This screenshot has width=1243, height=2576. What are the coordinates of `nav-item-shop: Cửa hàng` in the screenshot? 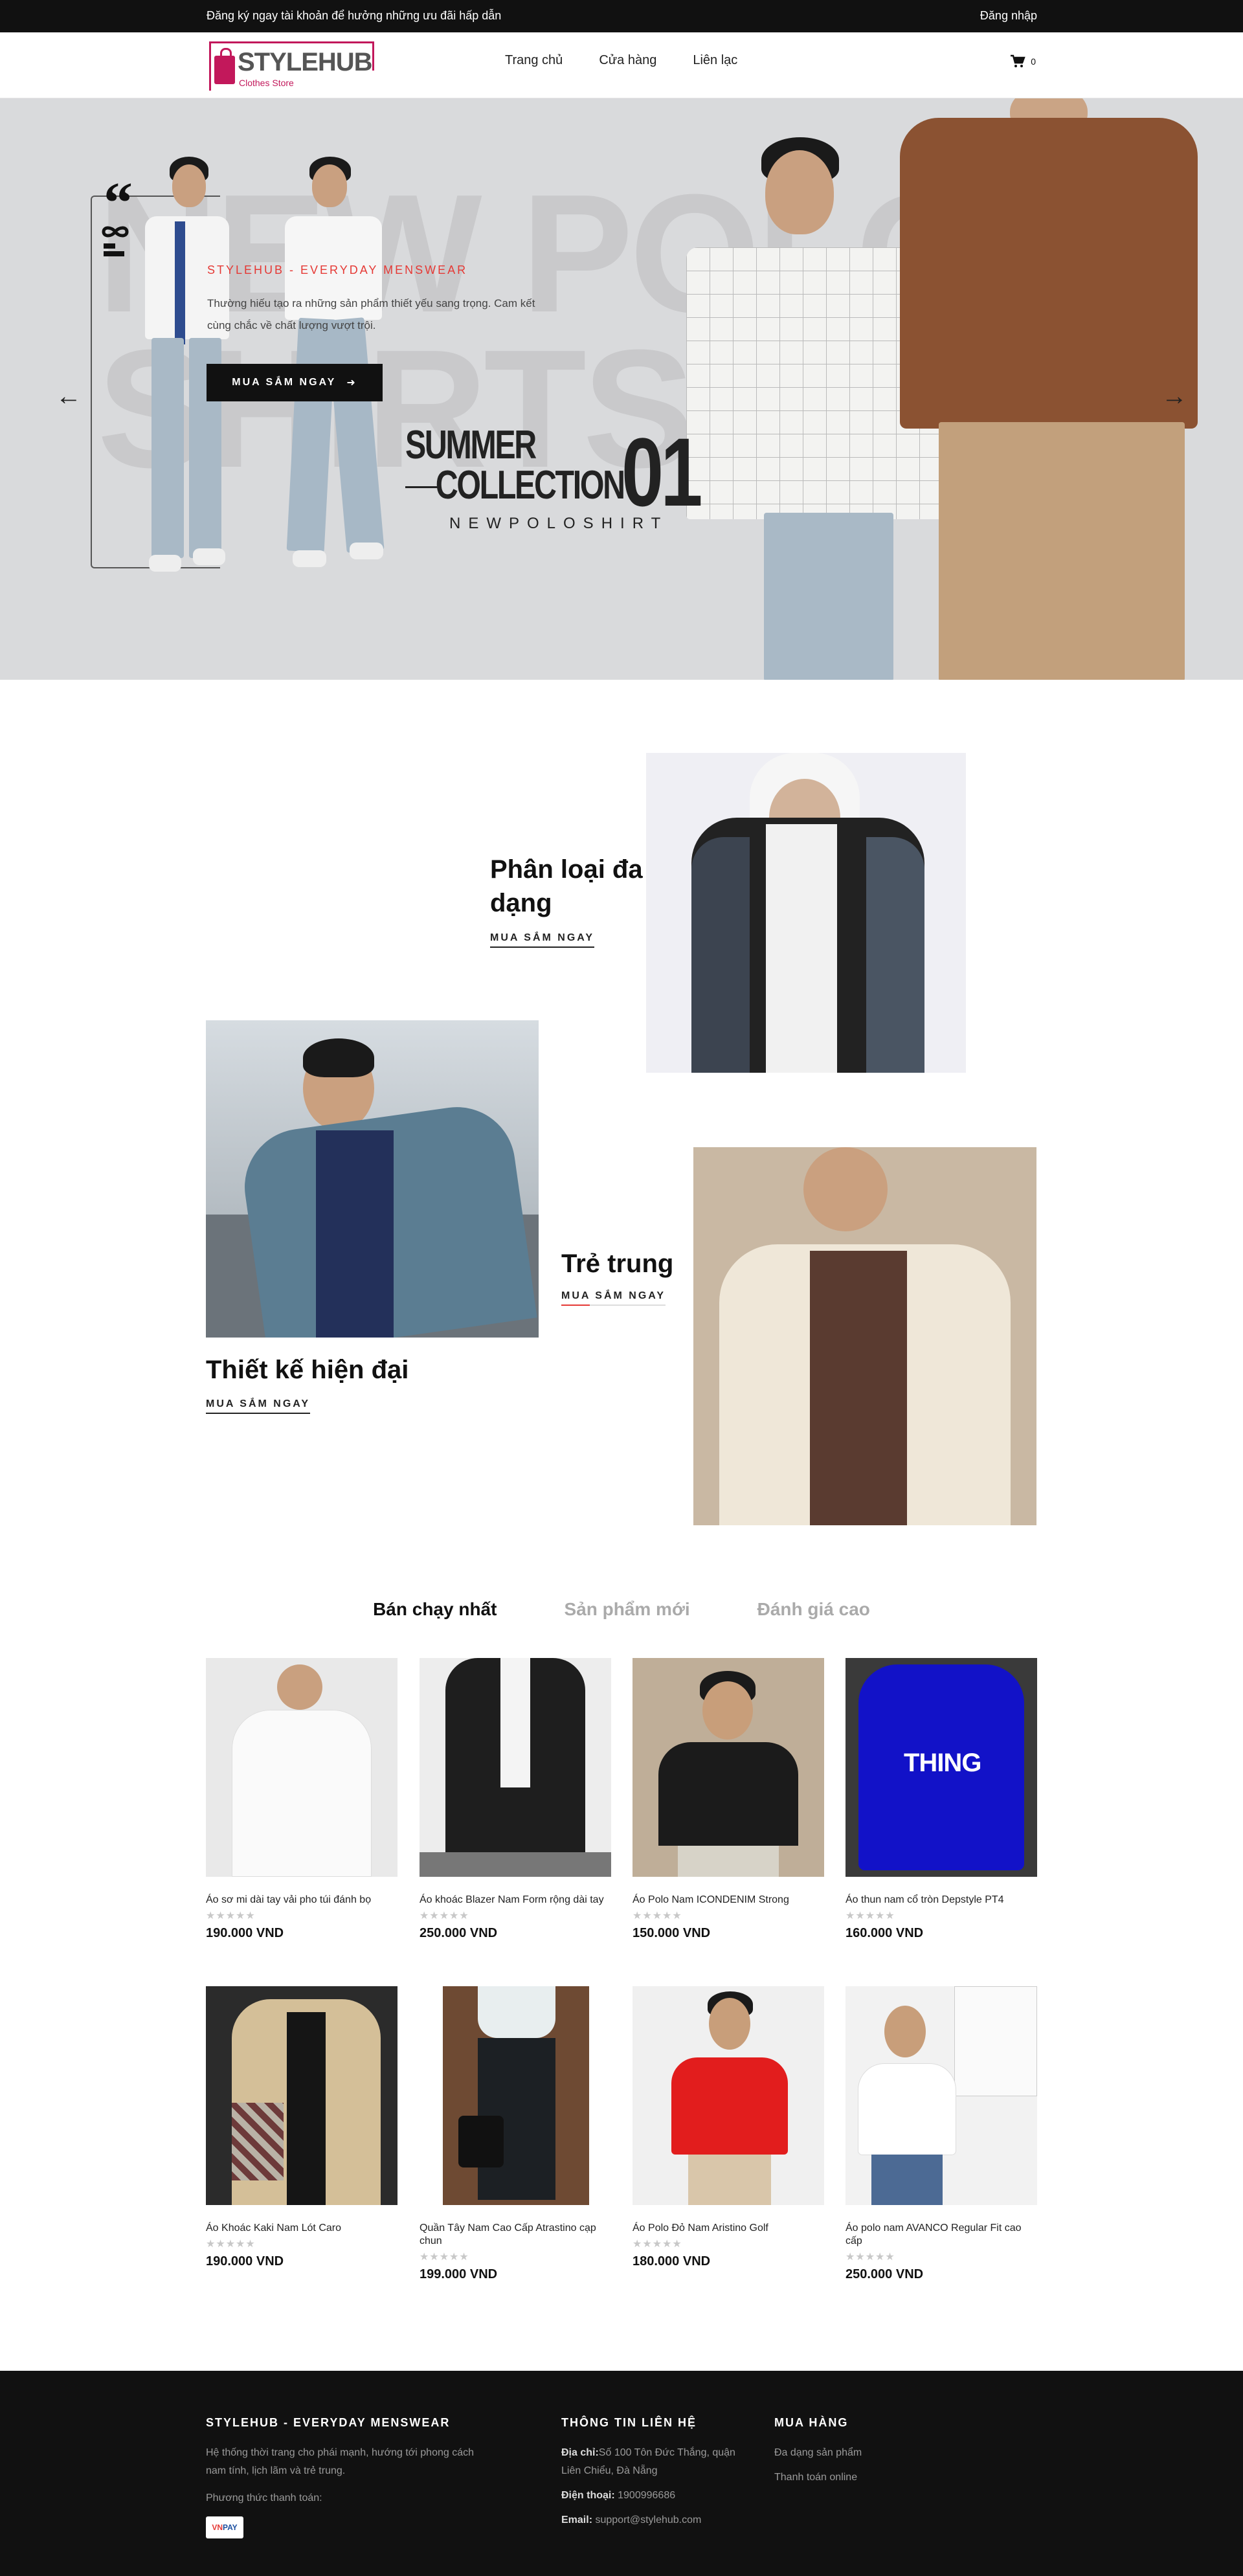 It's located at (627, 60).